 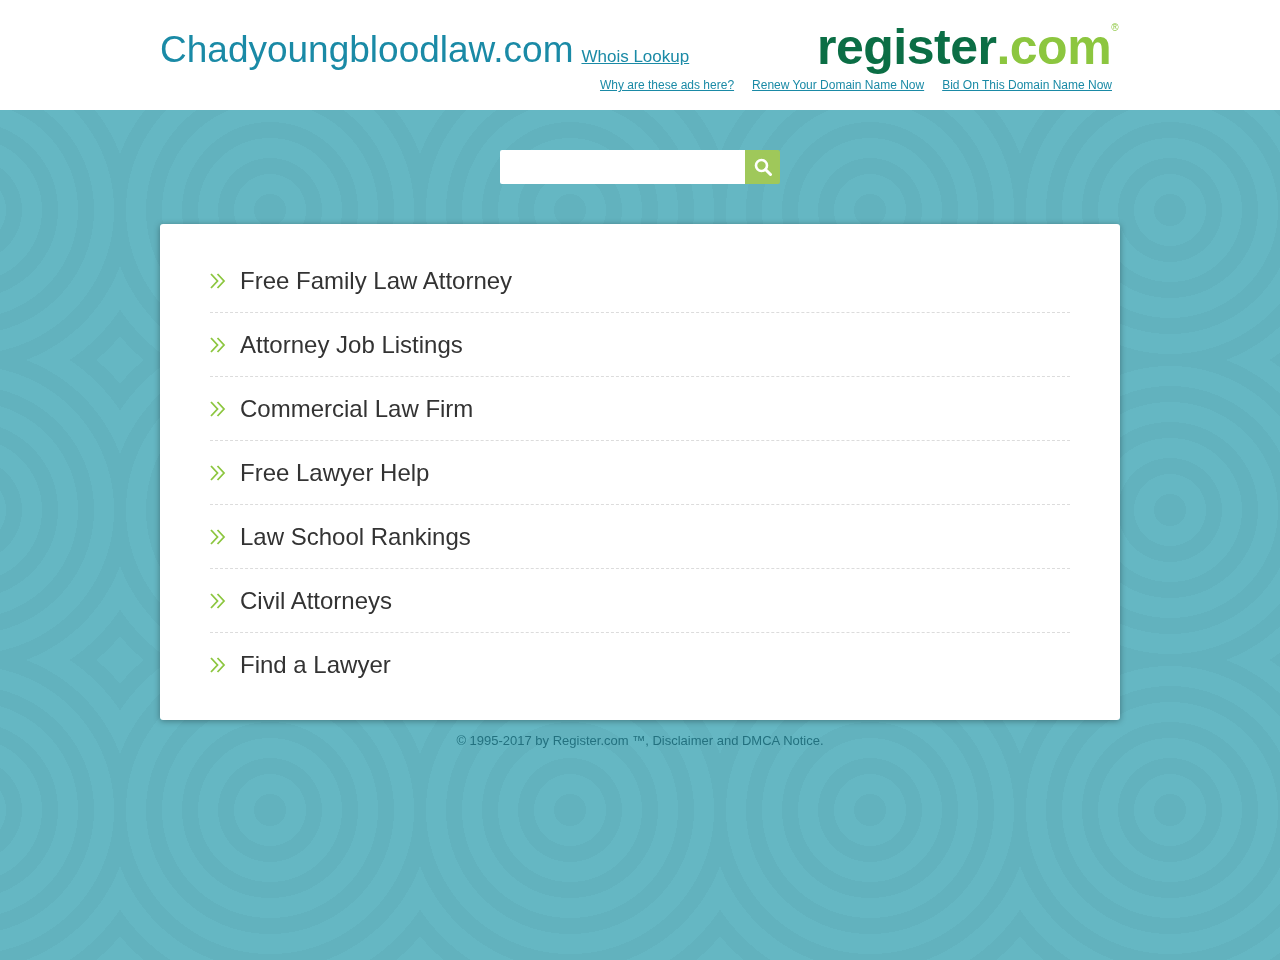 What do you see at coordinates (1027, 85) in the screenshot?
I see `header-link: Bid On This Domain Name Now` at bounding box center [1027, 85].